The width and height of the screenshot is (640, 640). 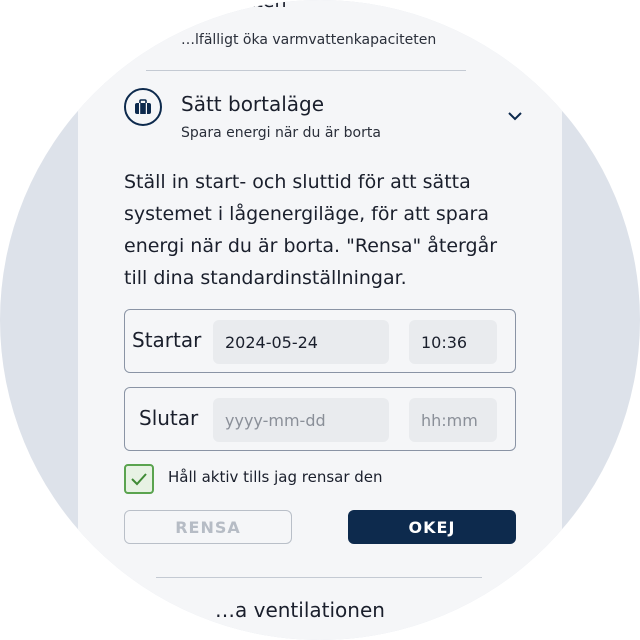 I want to click on away-mode-title: Sätt bortaläge, so click(x=252, y=104).